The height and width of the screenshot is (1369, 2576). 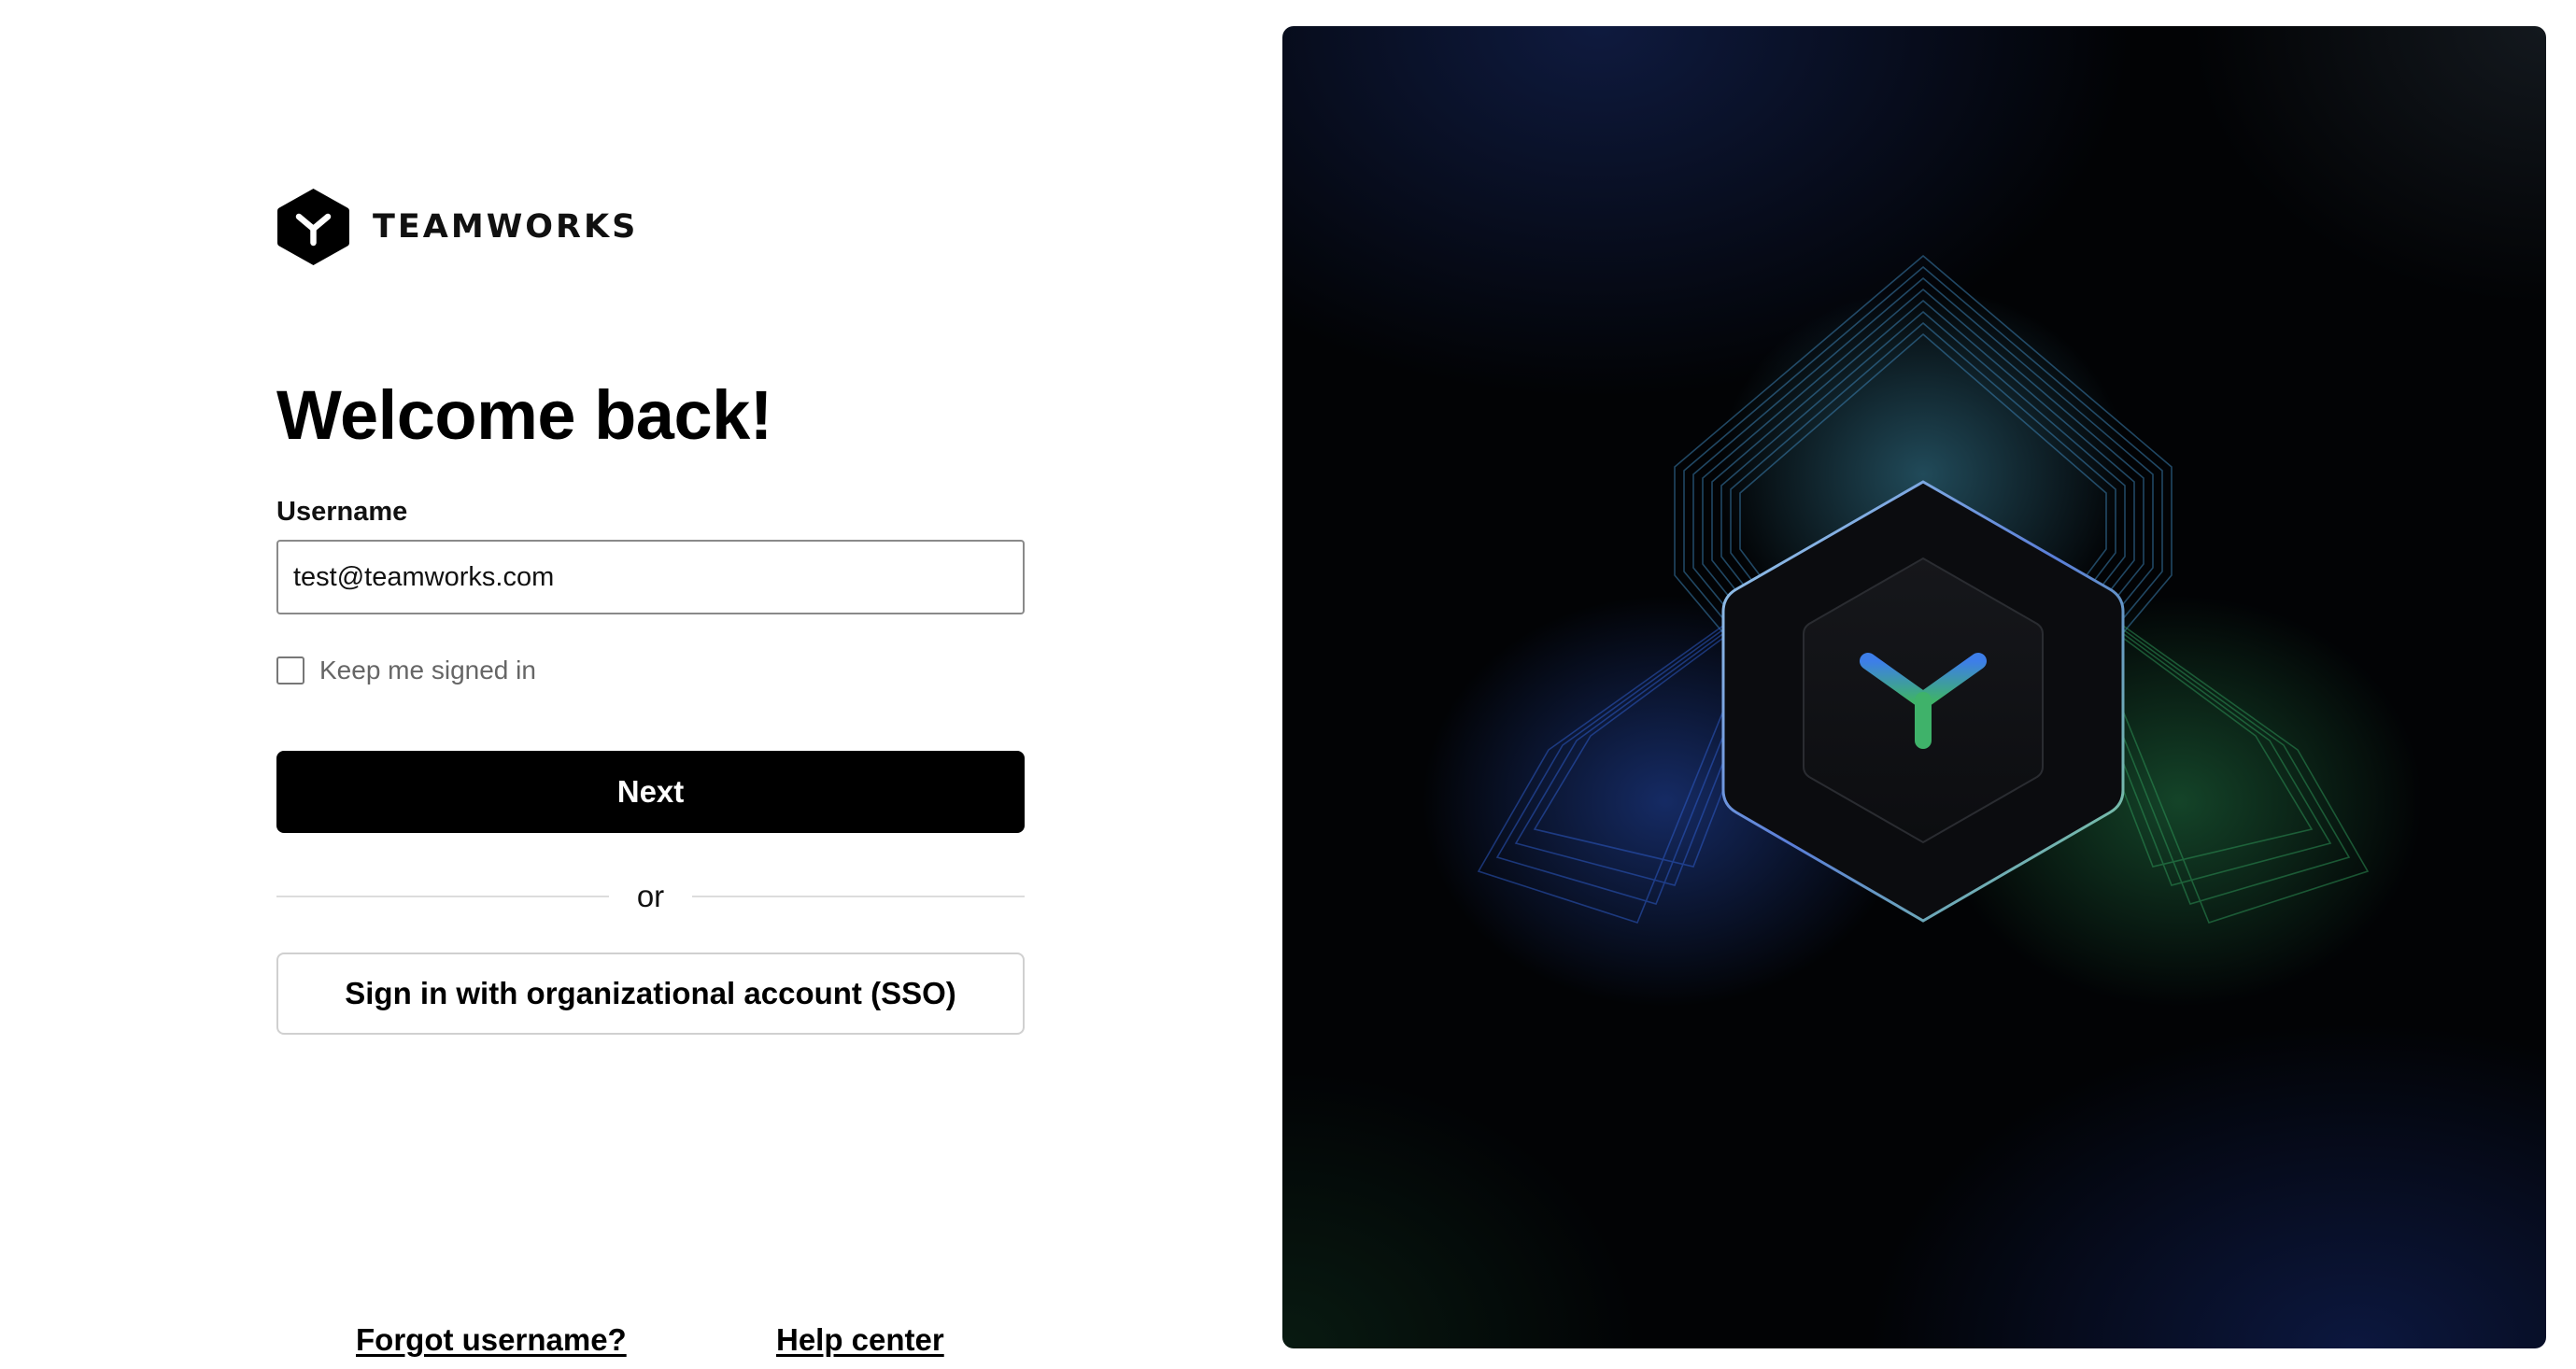 What do you see at coordinates (858, 896) in the screenshot?
I see `divider-line-right` at bounding box center [858, 896].